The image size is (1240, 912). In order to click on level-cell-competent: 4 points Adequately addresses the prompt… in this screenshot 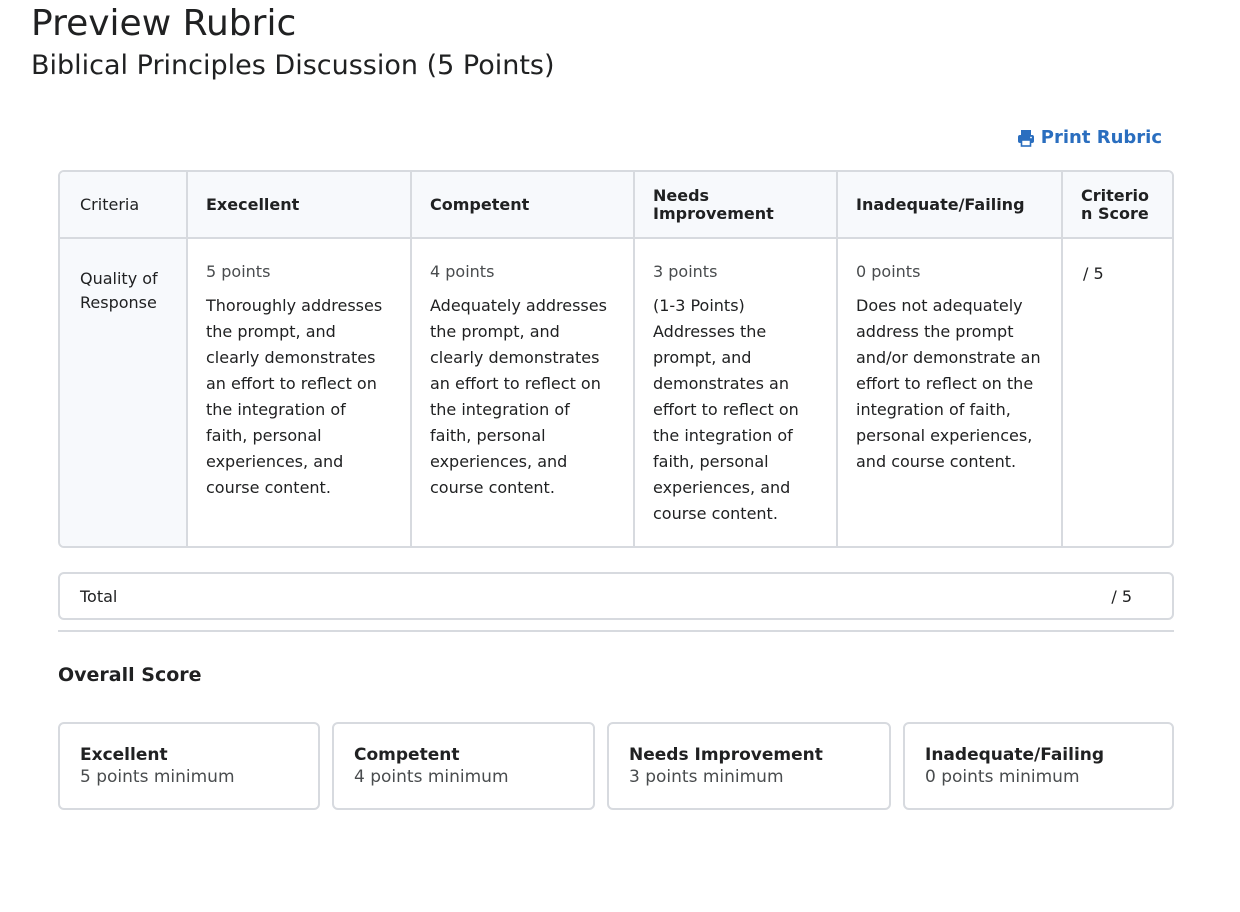, I will do `click(523, 392)`.